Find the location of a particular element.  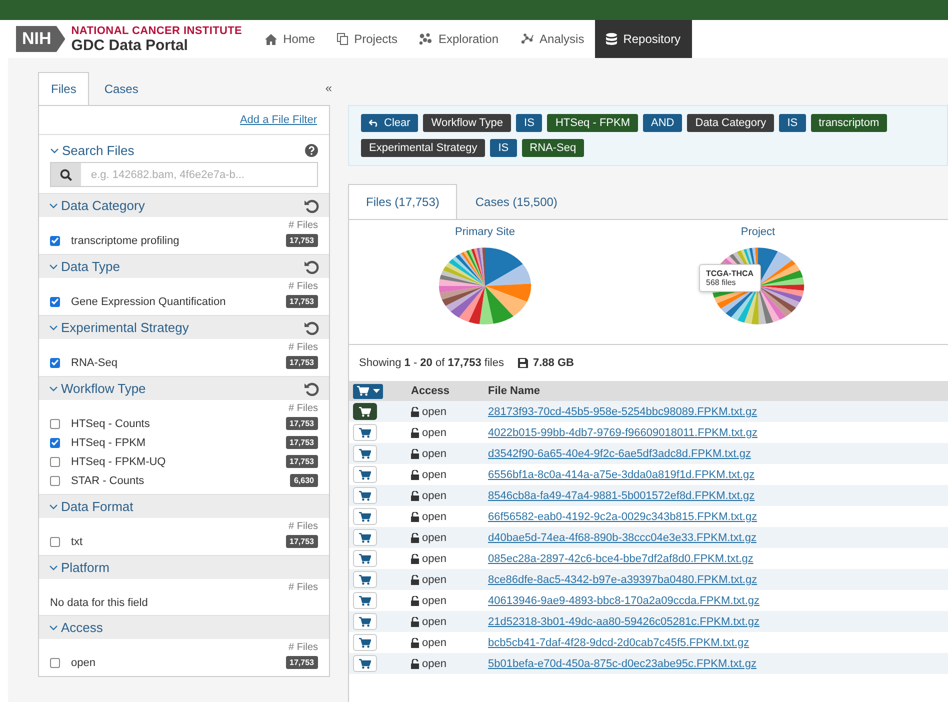

undo-icon is located at coordinates (374, 123).